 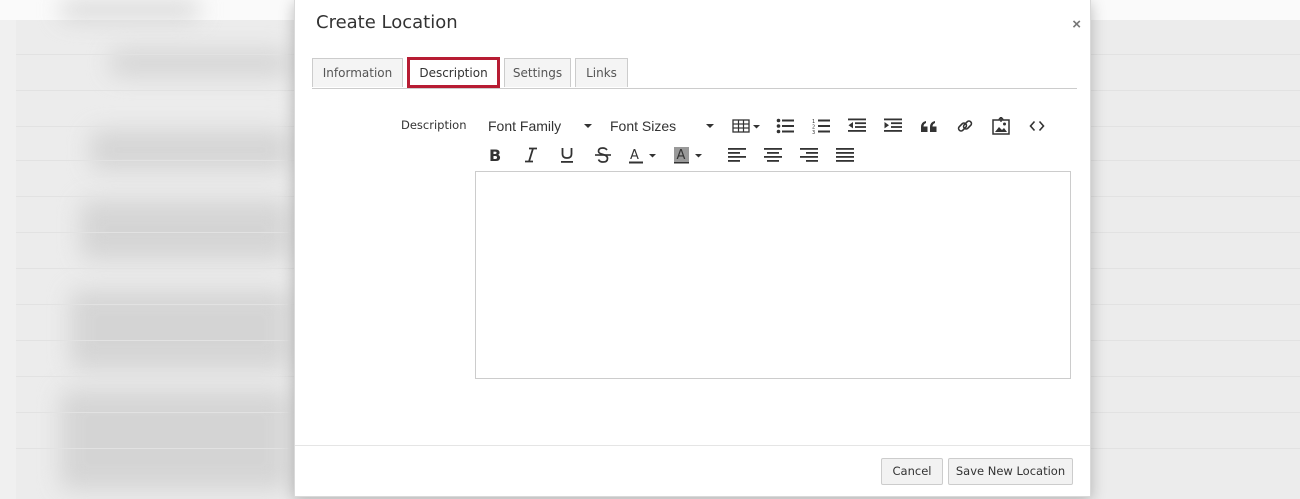 I want to click on bold-button: B, so click(x=495, y=155).